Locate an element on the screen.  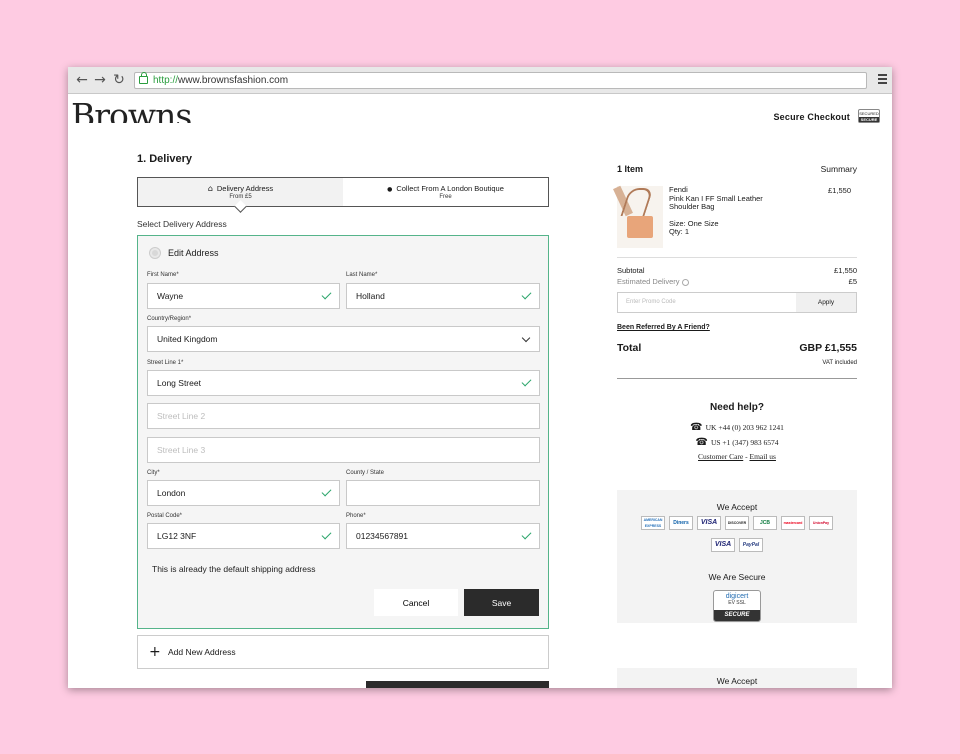
county-label: County / State is located at coordinates (365, 473).